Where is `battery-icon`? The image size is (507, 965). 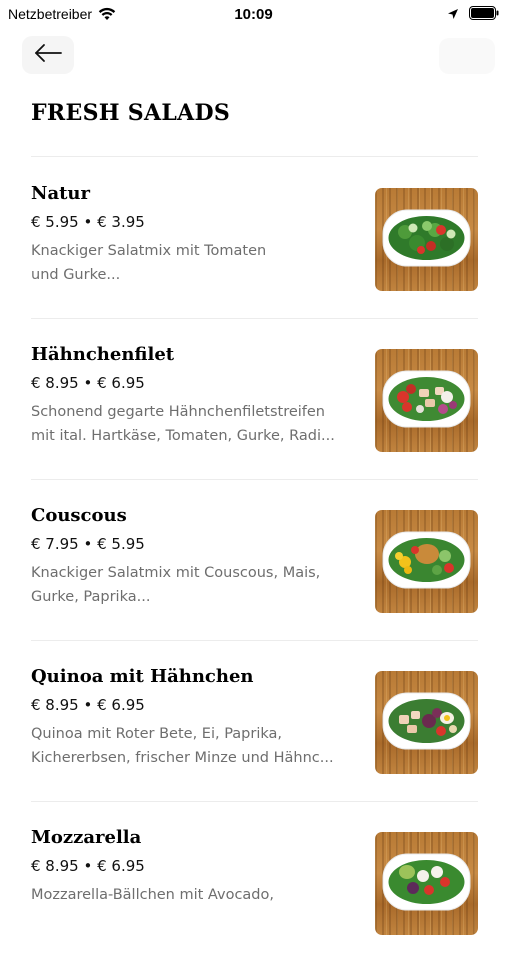
battery-icon is located at coordinates (484, 13).